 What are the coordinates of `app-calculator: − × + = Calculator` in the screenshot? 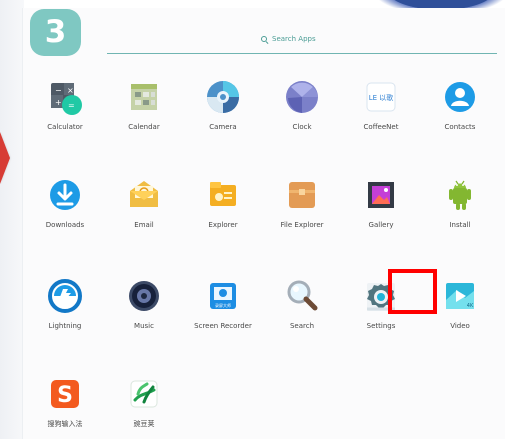 It's located at (65, 118).